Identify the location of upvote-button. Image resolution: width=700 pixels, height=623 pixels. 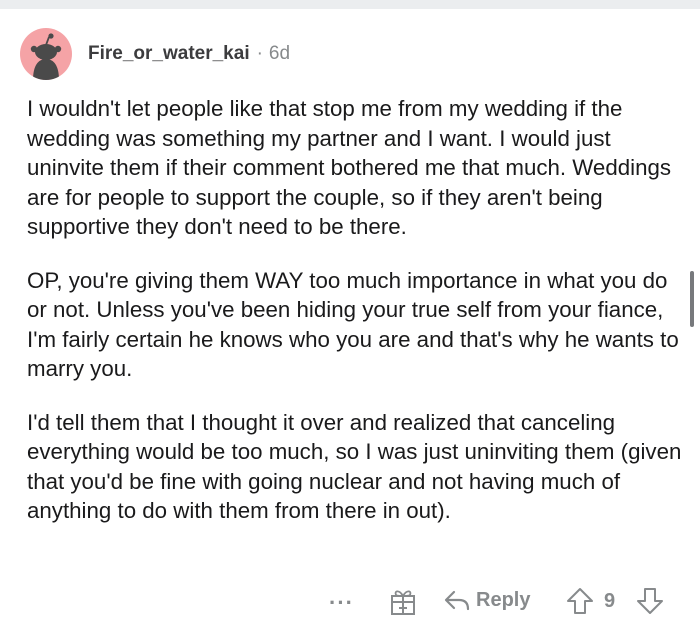
(580, 601).